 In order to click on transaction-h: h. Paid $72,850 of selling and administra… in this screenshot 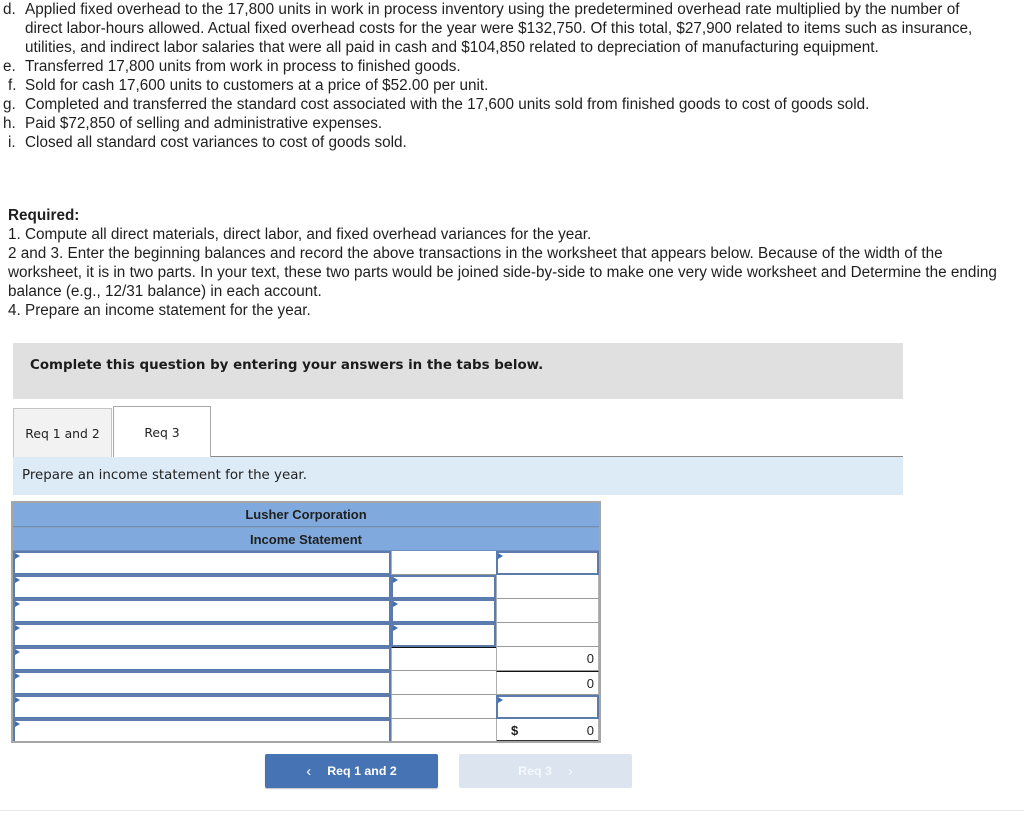, I will do `click(193, 123)`.